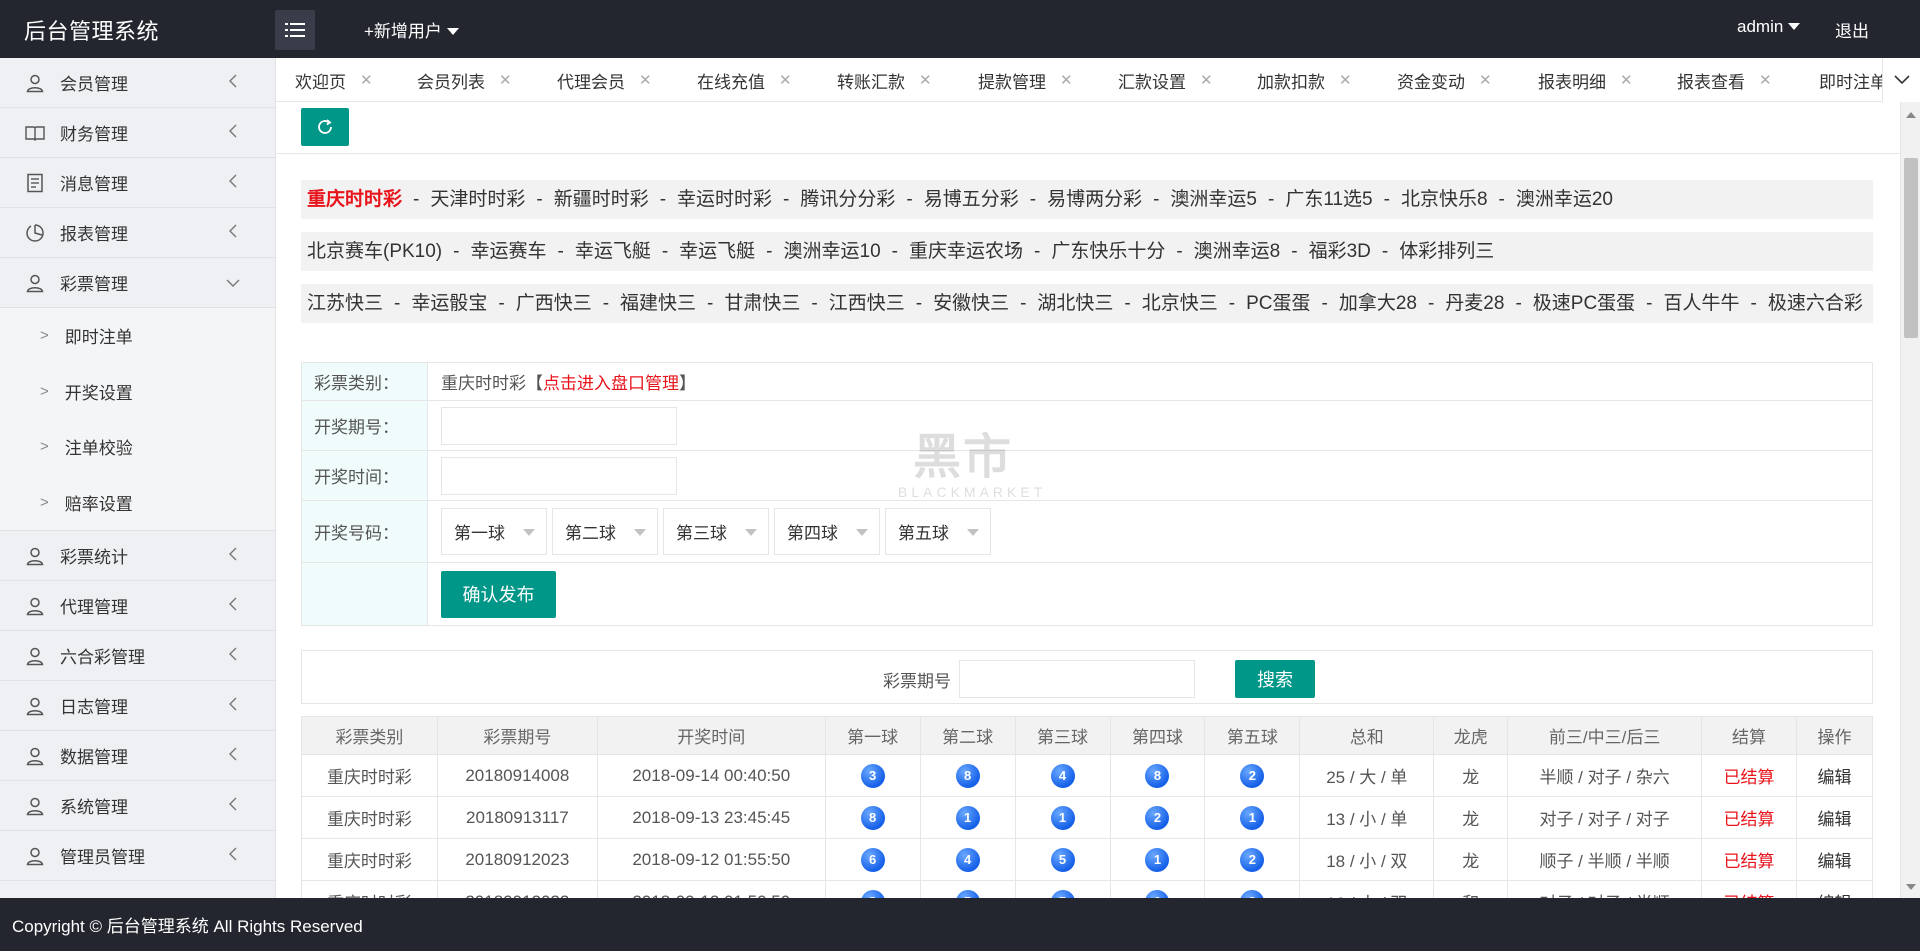 Image resolution: width=1920 pixels, height=951 pixels. What do you see at coordinates (1584, 303) in the screenshot?
I see `lottery-link: 极速PC蛋蛋` at bounding box center [1584, 303].